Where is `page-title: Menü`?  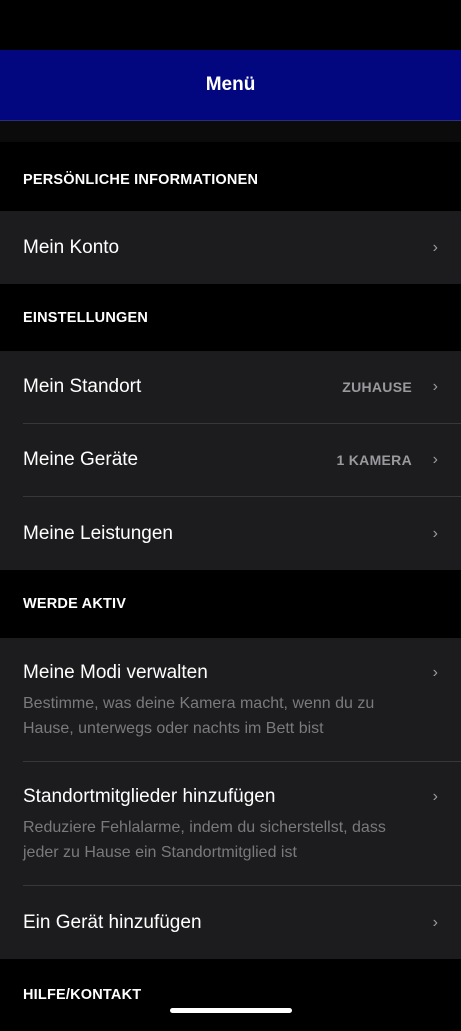 page-title: Menü is located at coordinates (230, 84).